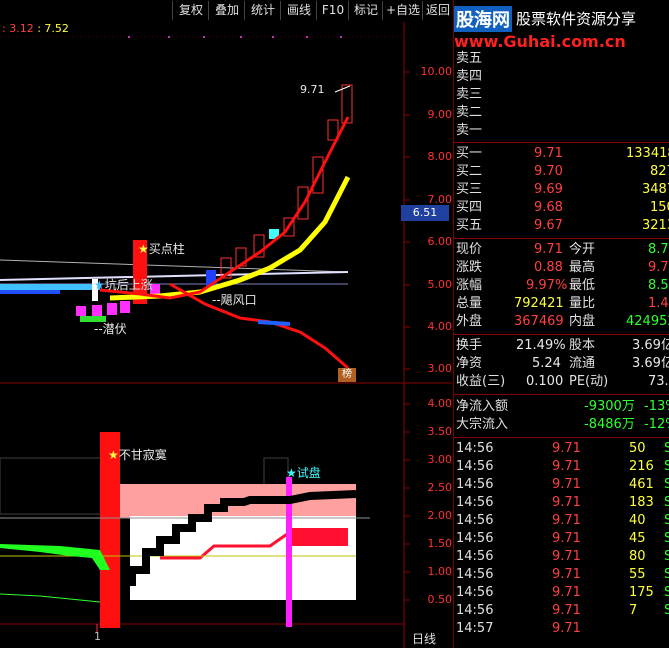 Image resolution: width=669 pixels, height=648 pixels. What do you see at coordinates (637, 556) in the screenshot?
I see `tick-v: 80` at bounding box center [637, 556].